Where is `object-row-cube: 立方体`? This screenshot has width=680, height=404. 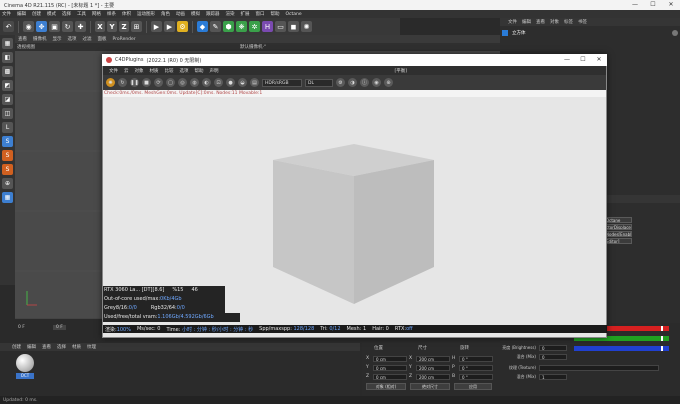 object-row-cube: 立方体 is located at coordinates (590, 33).